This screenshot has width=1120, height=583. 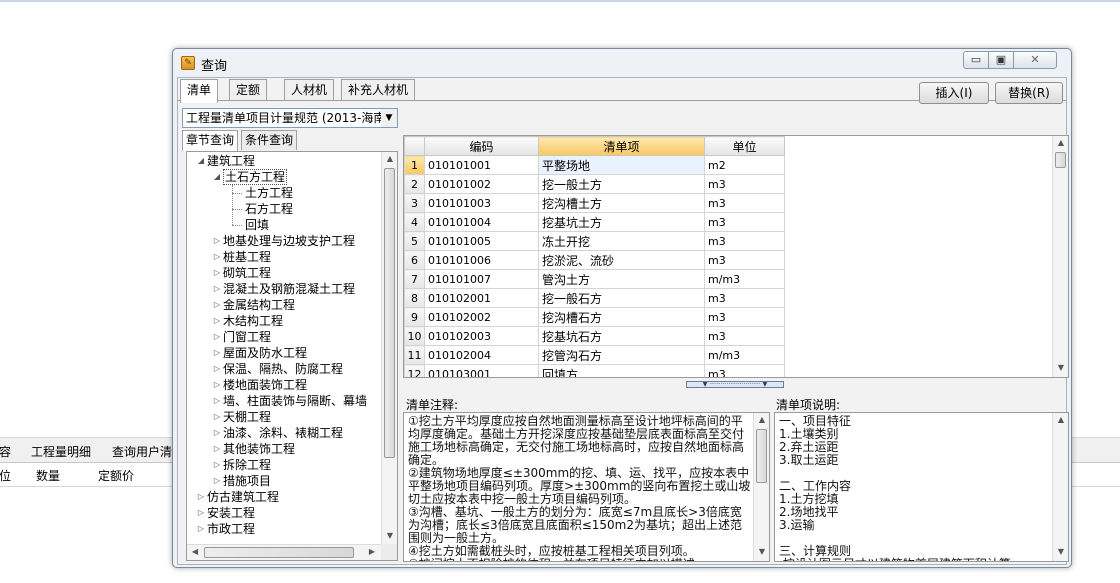 I want to click on item-name-cell: 挖基坑土方, so click(x=621, y=222).